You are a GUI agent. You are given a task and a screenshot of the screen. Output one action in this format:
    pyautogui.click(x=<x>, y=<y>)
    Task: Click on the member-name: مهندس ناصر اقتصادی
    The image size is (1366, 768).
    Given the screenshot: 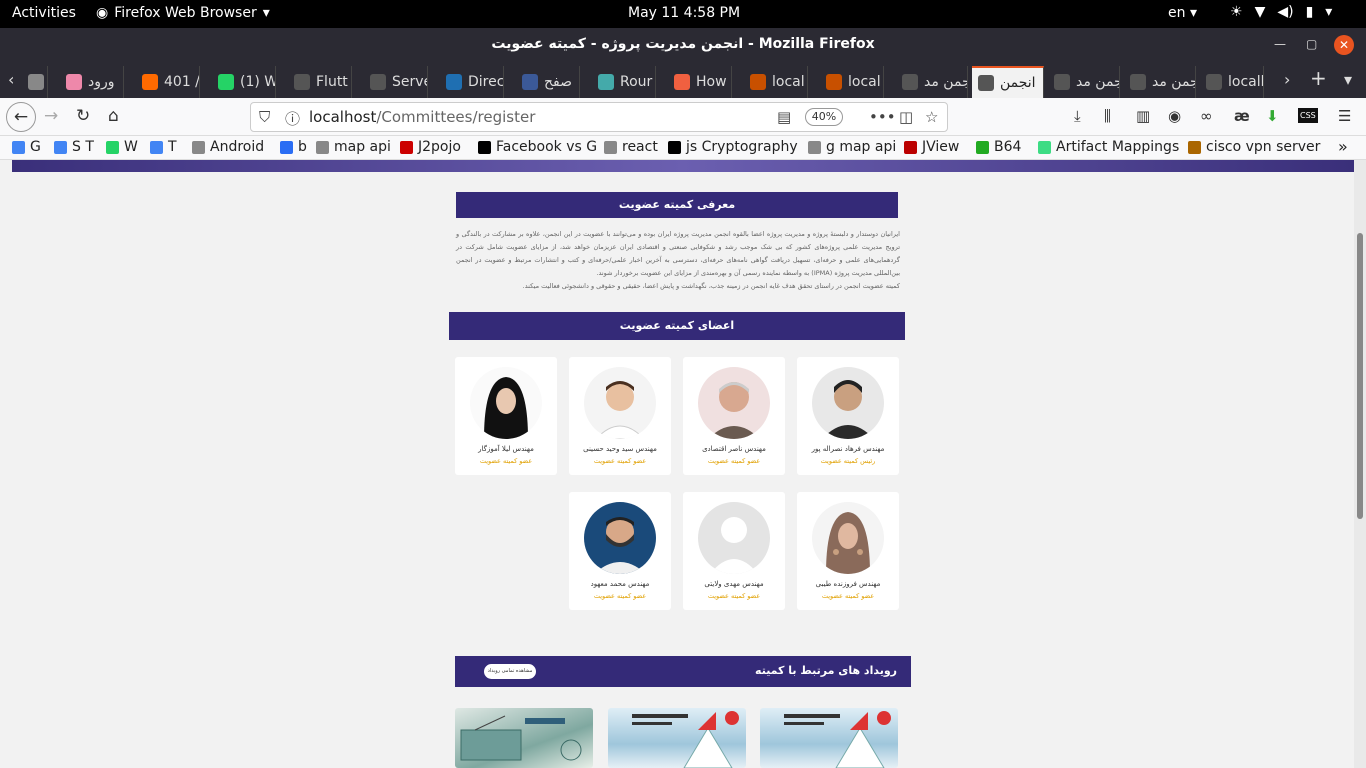 What is the action you would take?
    pyautogui.click(x=734, y=449)
    